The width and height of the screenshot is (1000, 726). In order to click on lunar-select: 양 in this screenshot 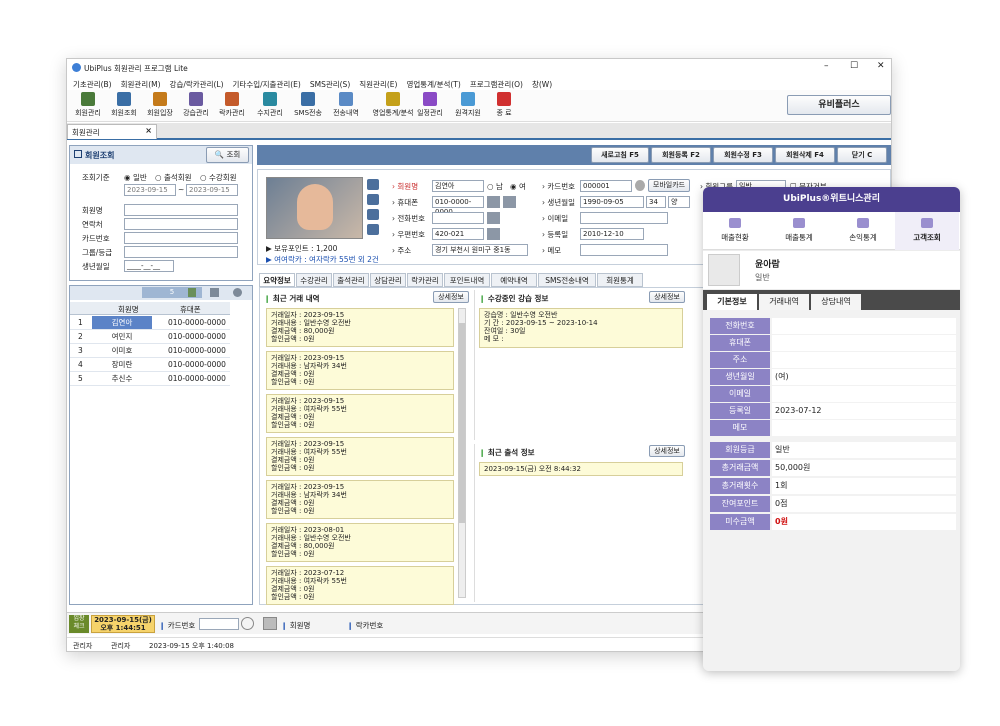, I will do `click(679, 202)`.